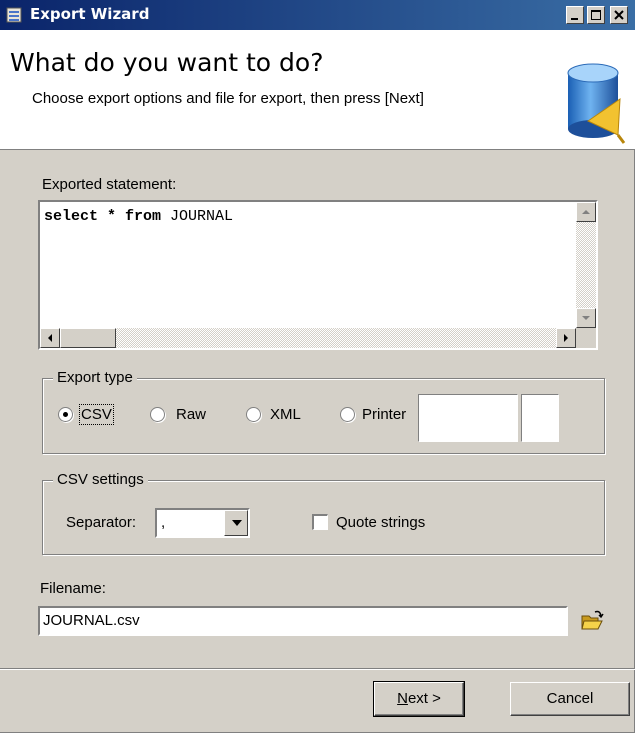 Image resolution: width=635 pixels, height=733 pixels. Describe the element at coordinates (90, 14) in the screenshot. I see `window-title: Export Wizard` at that location.